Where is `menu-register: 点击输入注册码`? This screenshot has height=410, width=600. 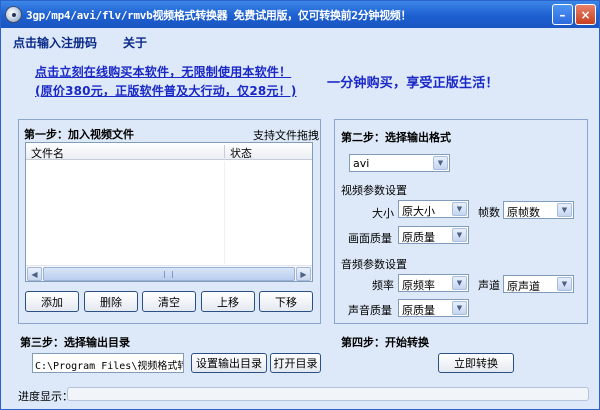
menu-register: 点击输入注册码 is located at coordinates (55, 42).